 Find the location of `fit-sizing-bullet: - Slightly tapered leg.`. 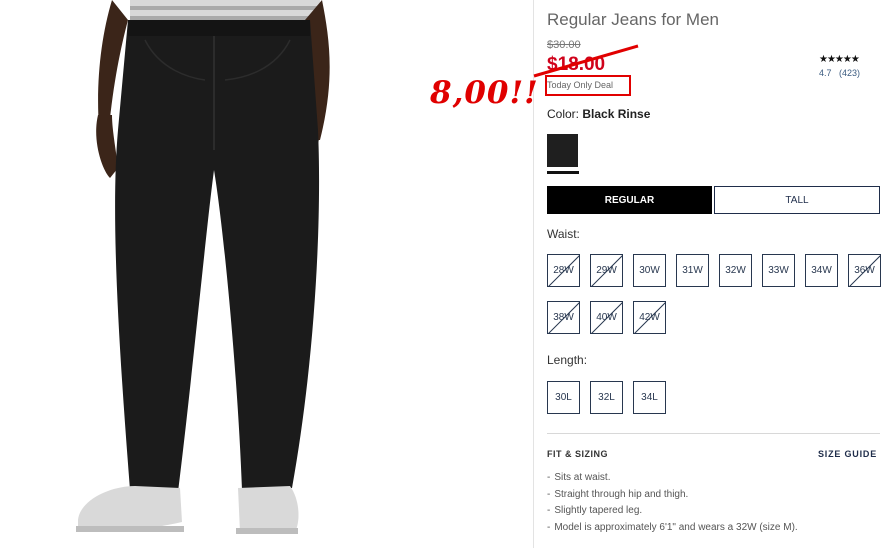

fit-sizing-bullet: - Slightly tapered leg. is located at coordinates (595, 510).